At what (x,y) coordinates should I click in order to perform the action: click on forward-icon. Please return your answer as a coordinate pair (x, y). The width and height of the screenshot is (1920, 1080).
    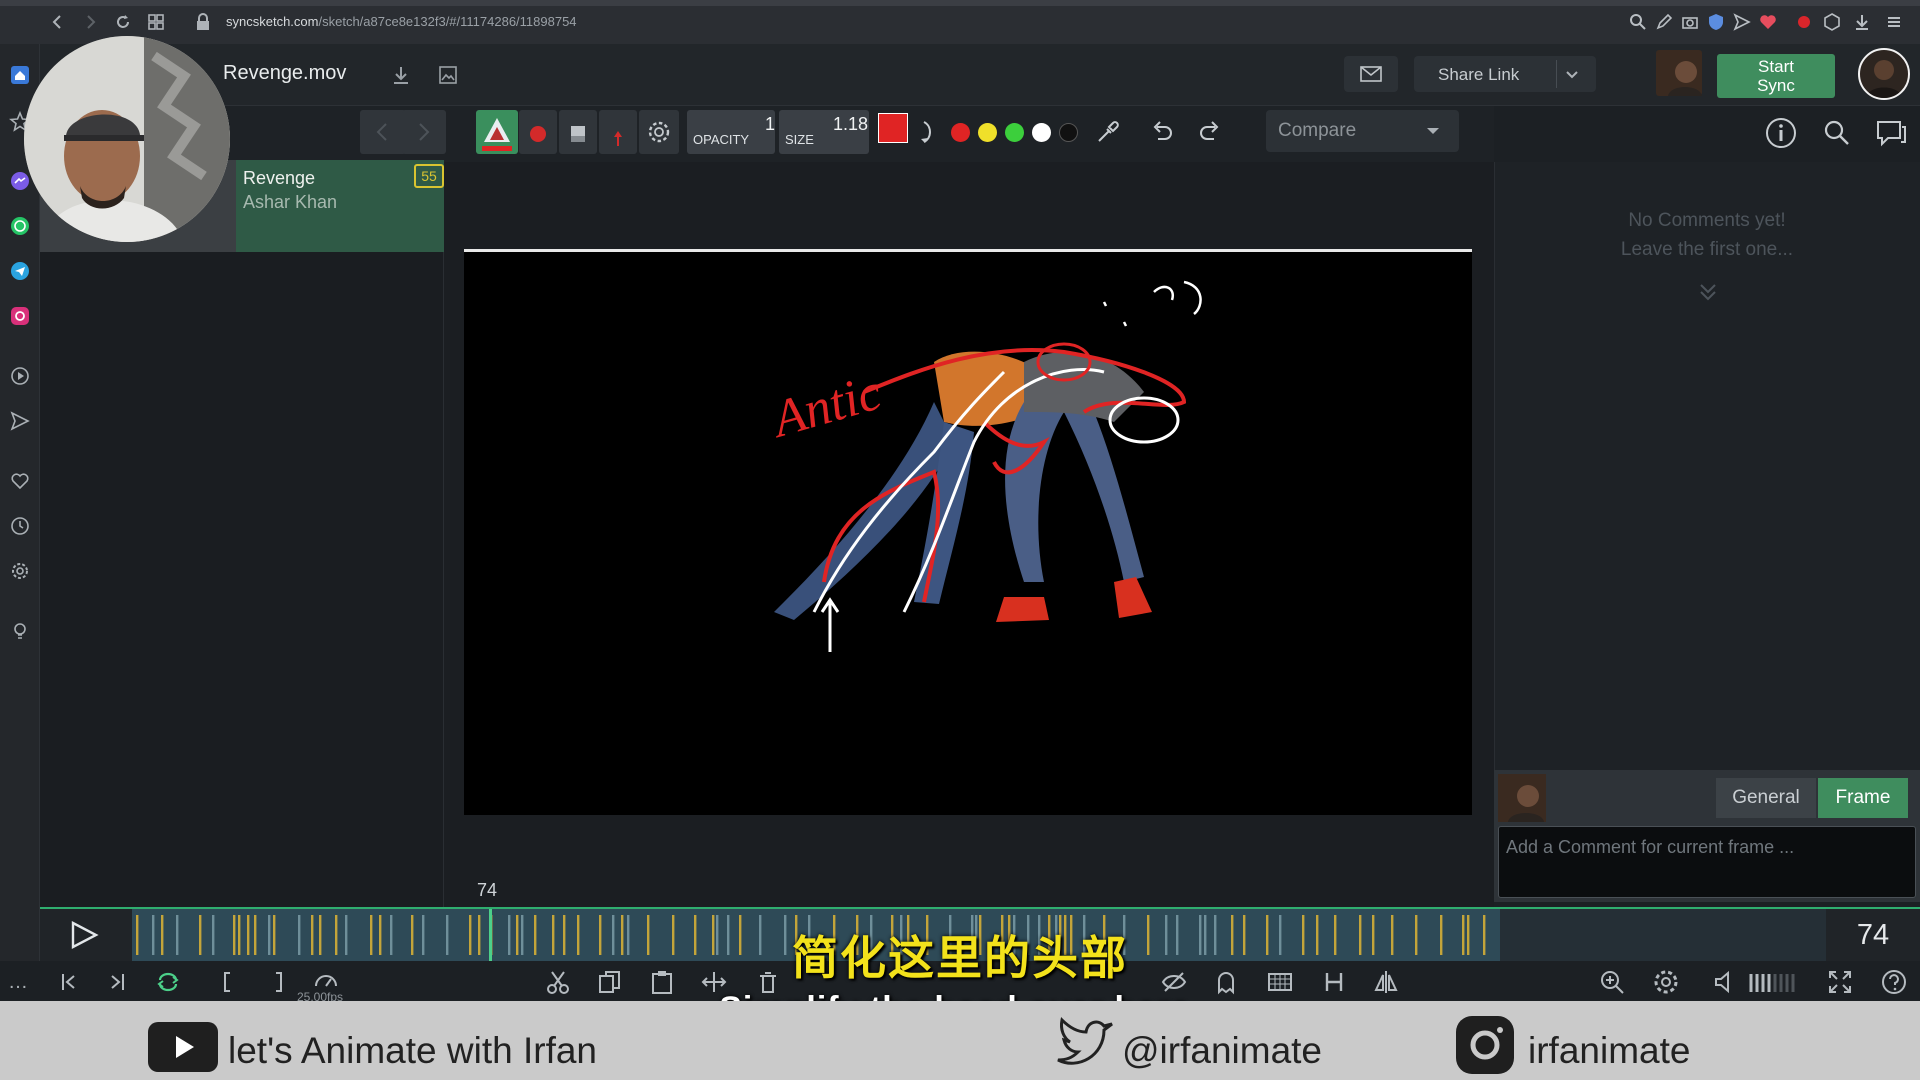
    Looking at the image, I should click on (90, 22).